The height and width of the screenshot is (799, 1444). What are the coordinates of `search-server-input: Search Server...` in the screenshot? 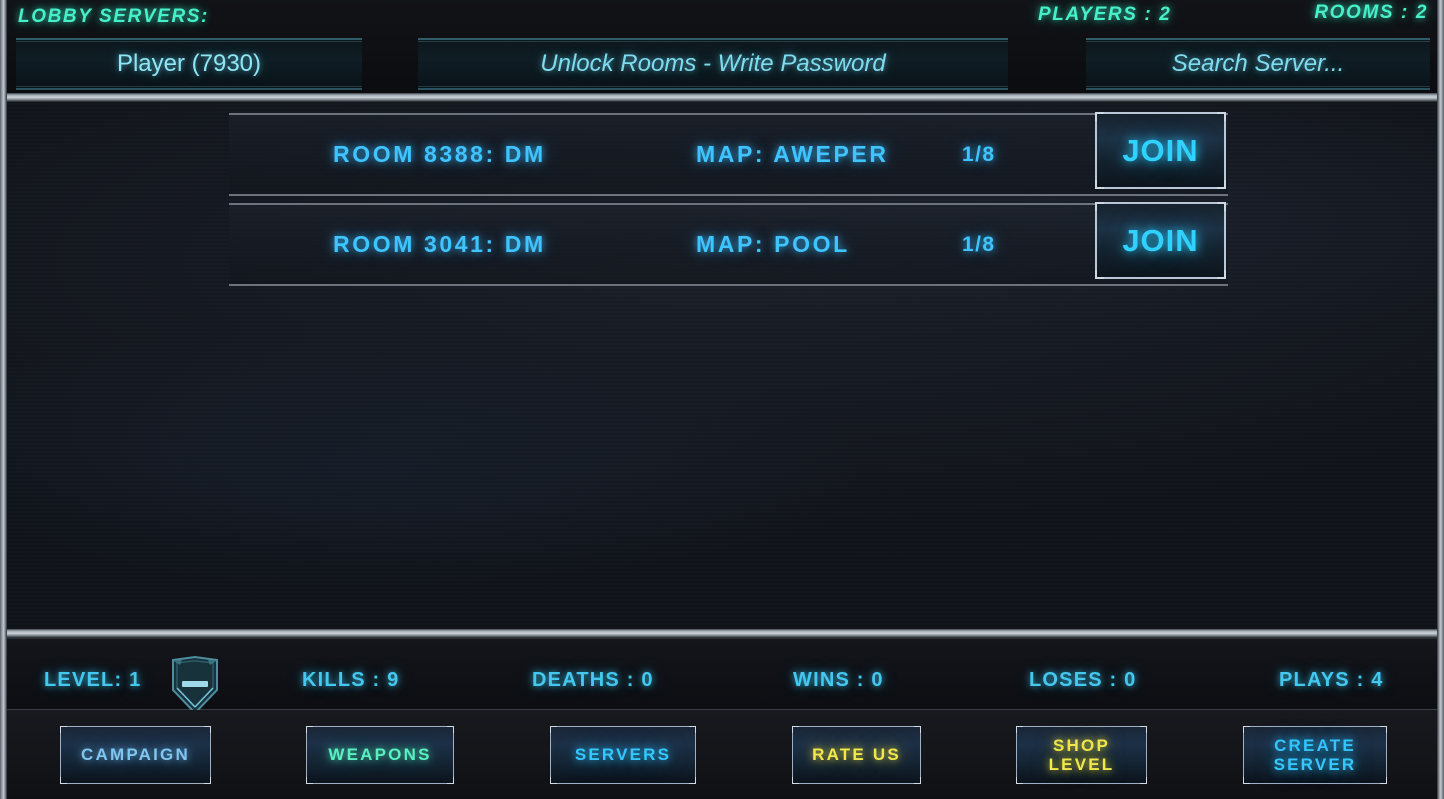 It's located at (1258, 64).